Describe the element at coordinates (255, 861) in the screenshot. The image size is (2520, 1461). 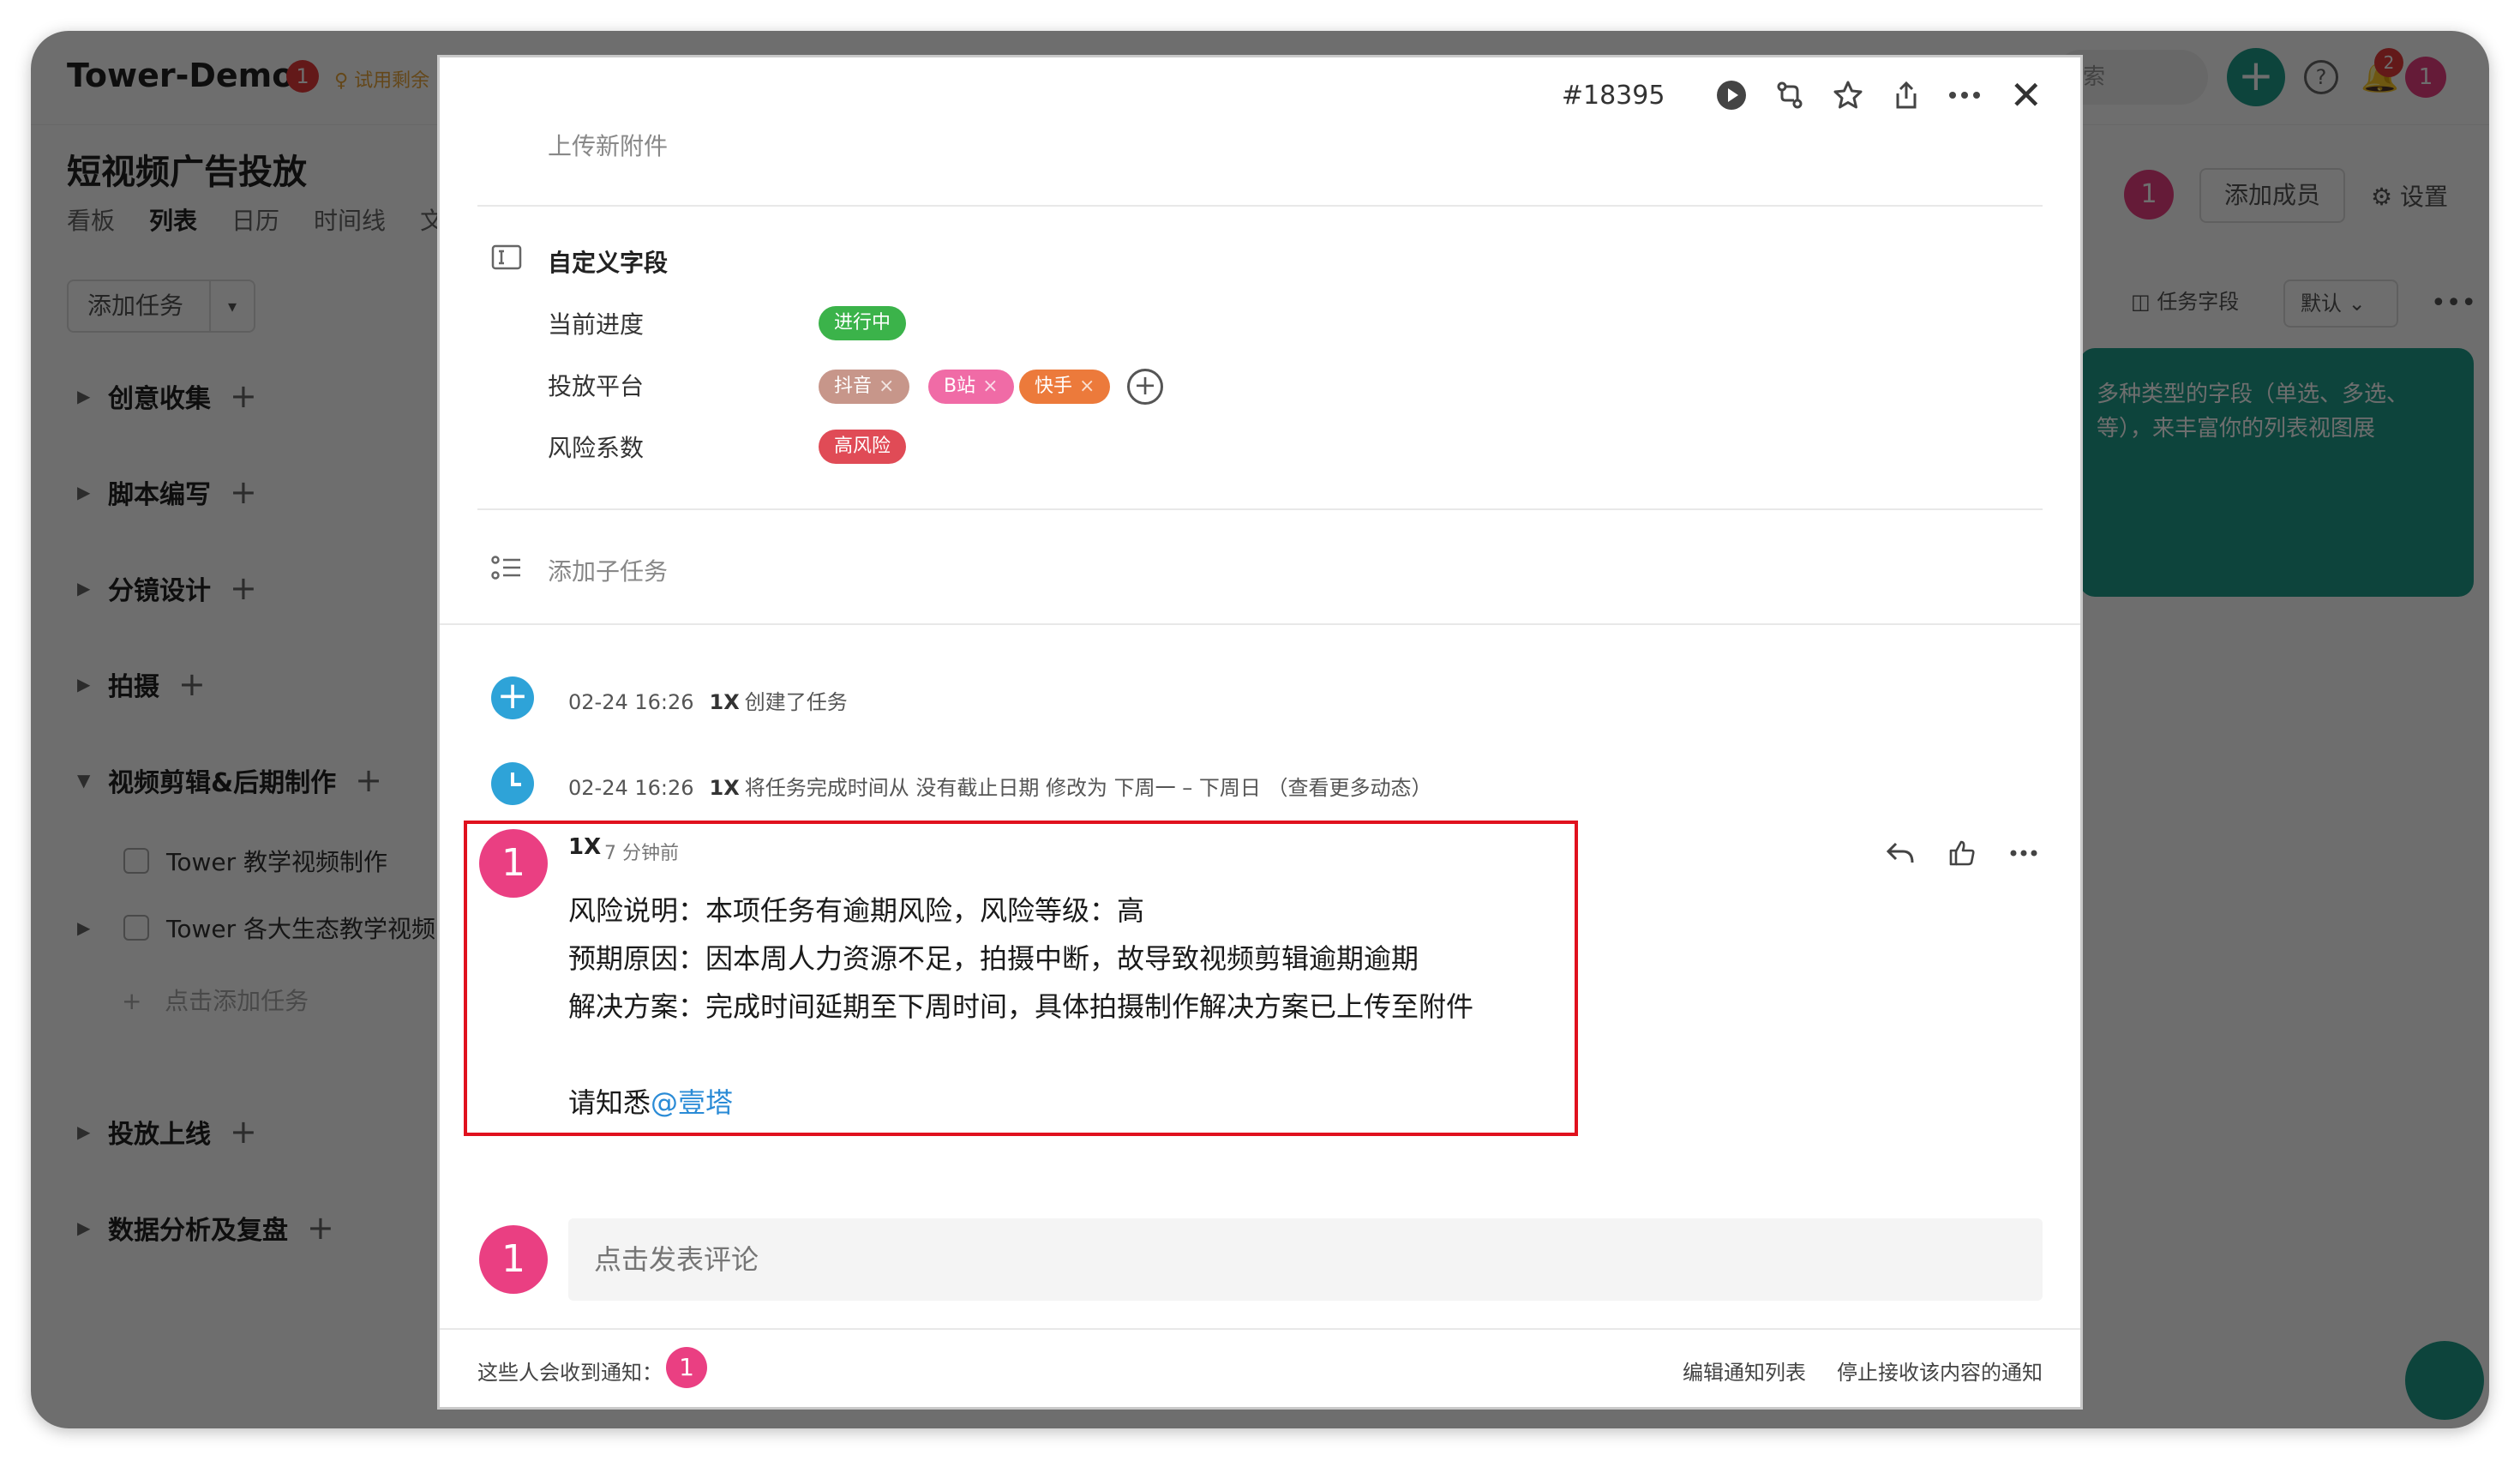
I see `task-row: Tower 教学视频制作` at that location.